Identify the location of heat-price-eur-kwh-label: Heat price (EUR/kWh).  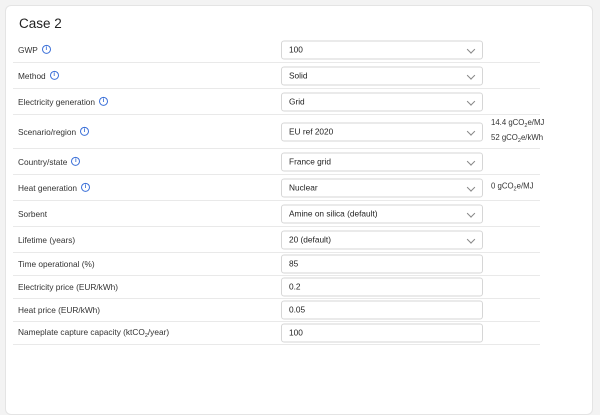
(59, 310).